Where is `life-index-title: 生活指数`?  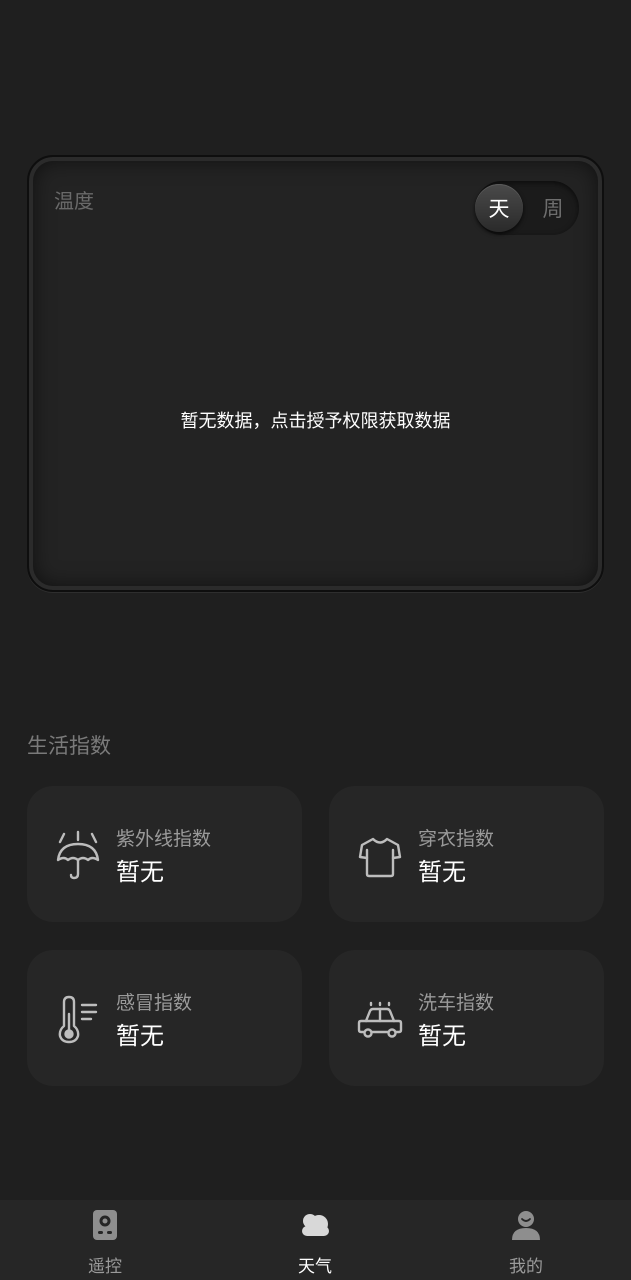 life-index-title: 生活指数 is located at coordinates (69, 746).